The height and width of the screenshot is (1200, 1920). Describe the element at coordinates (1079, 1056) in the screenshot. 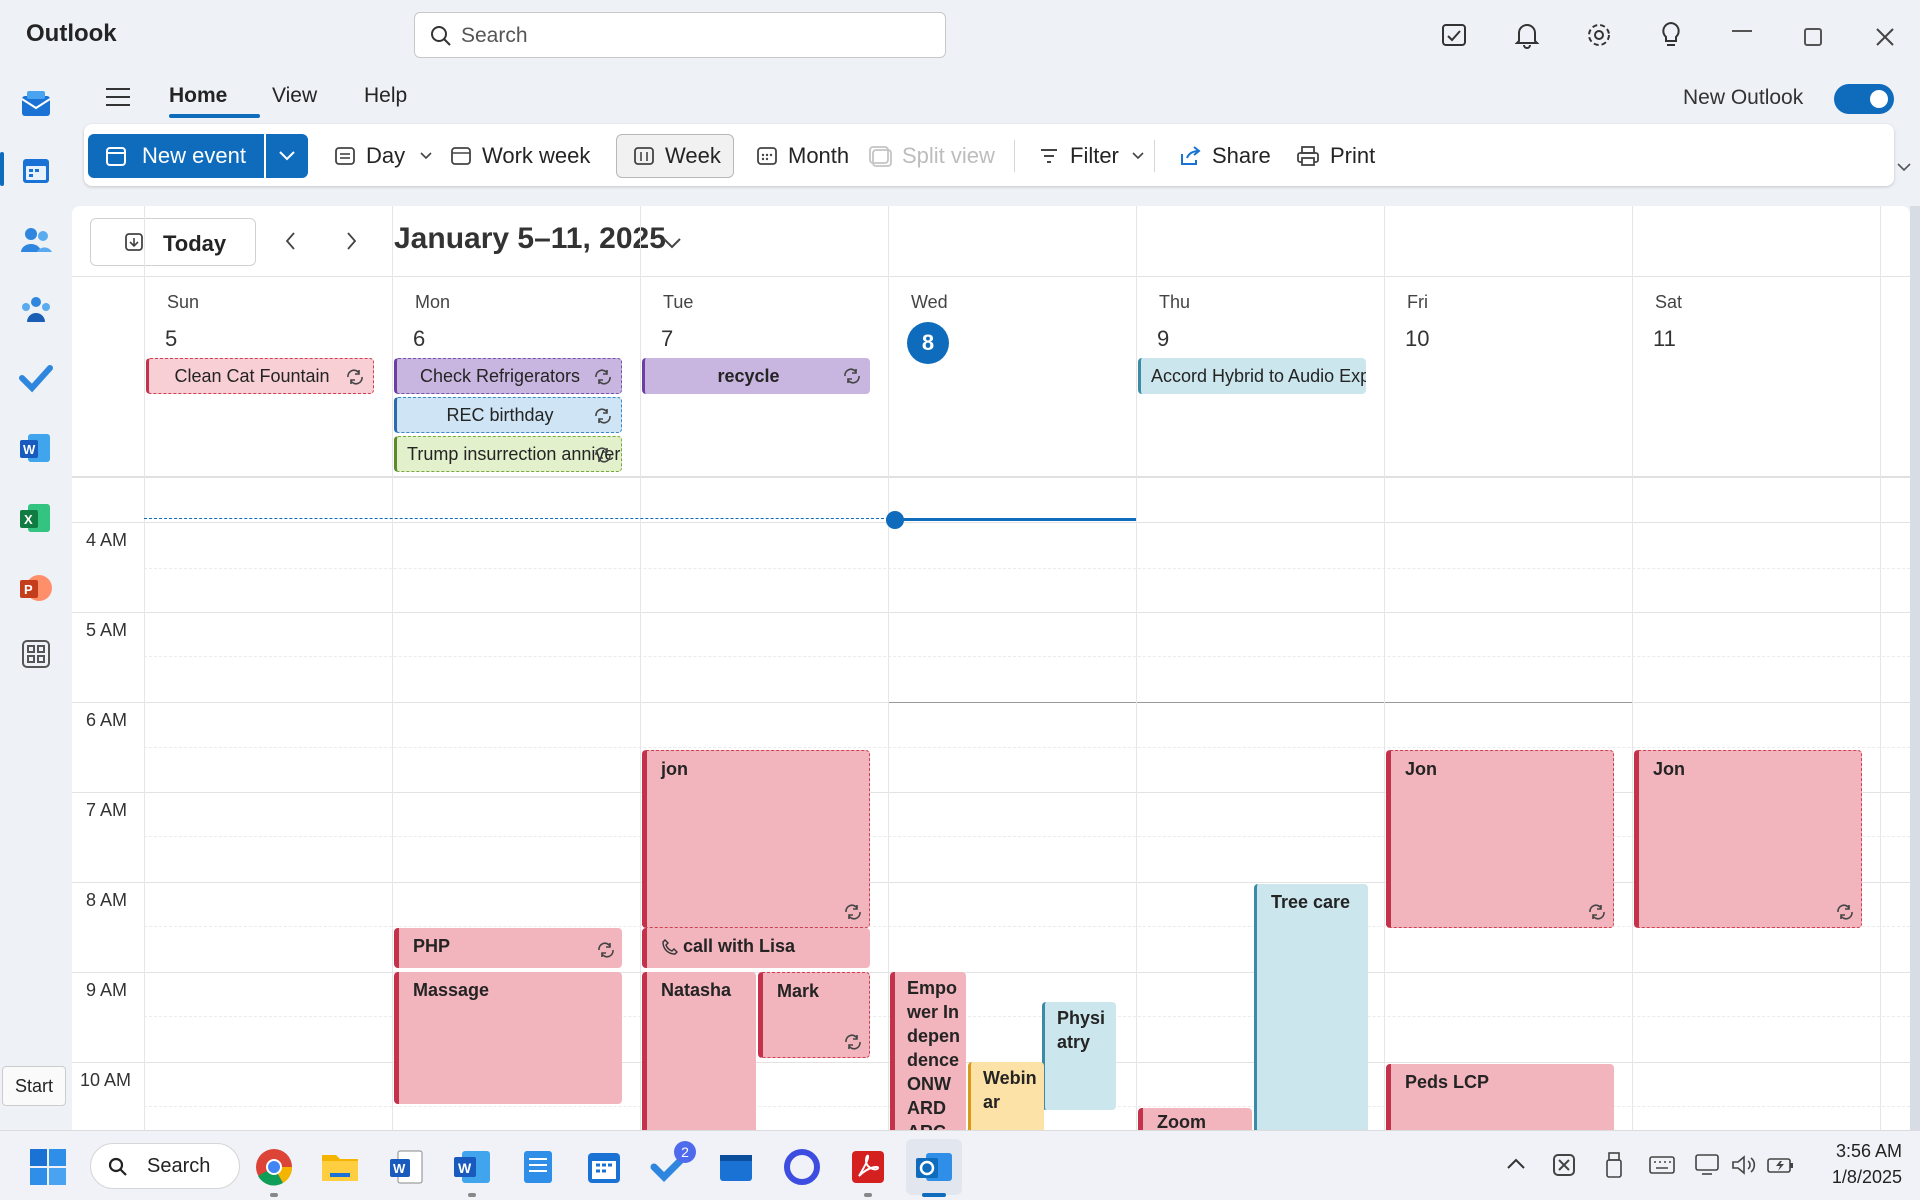

I see `event-block: Physiatry` at that location.